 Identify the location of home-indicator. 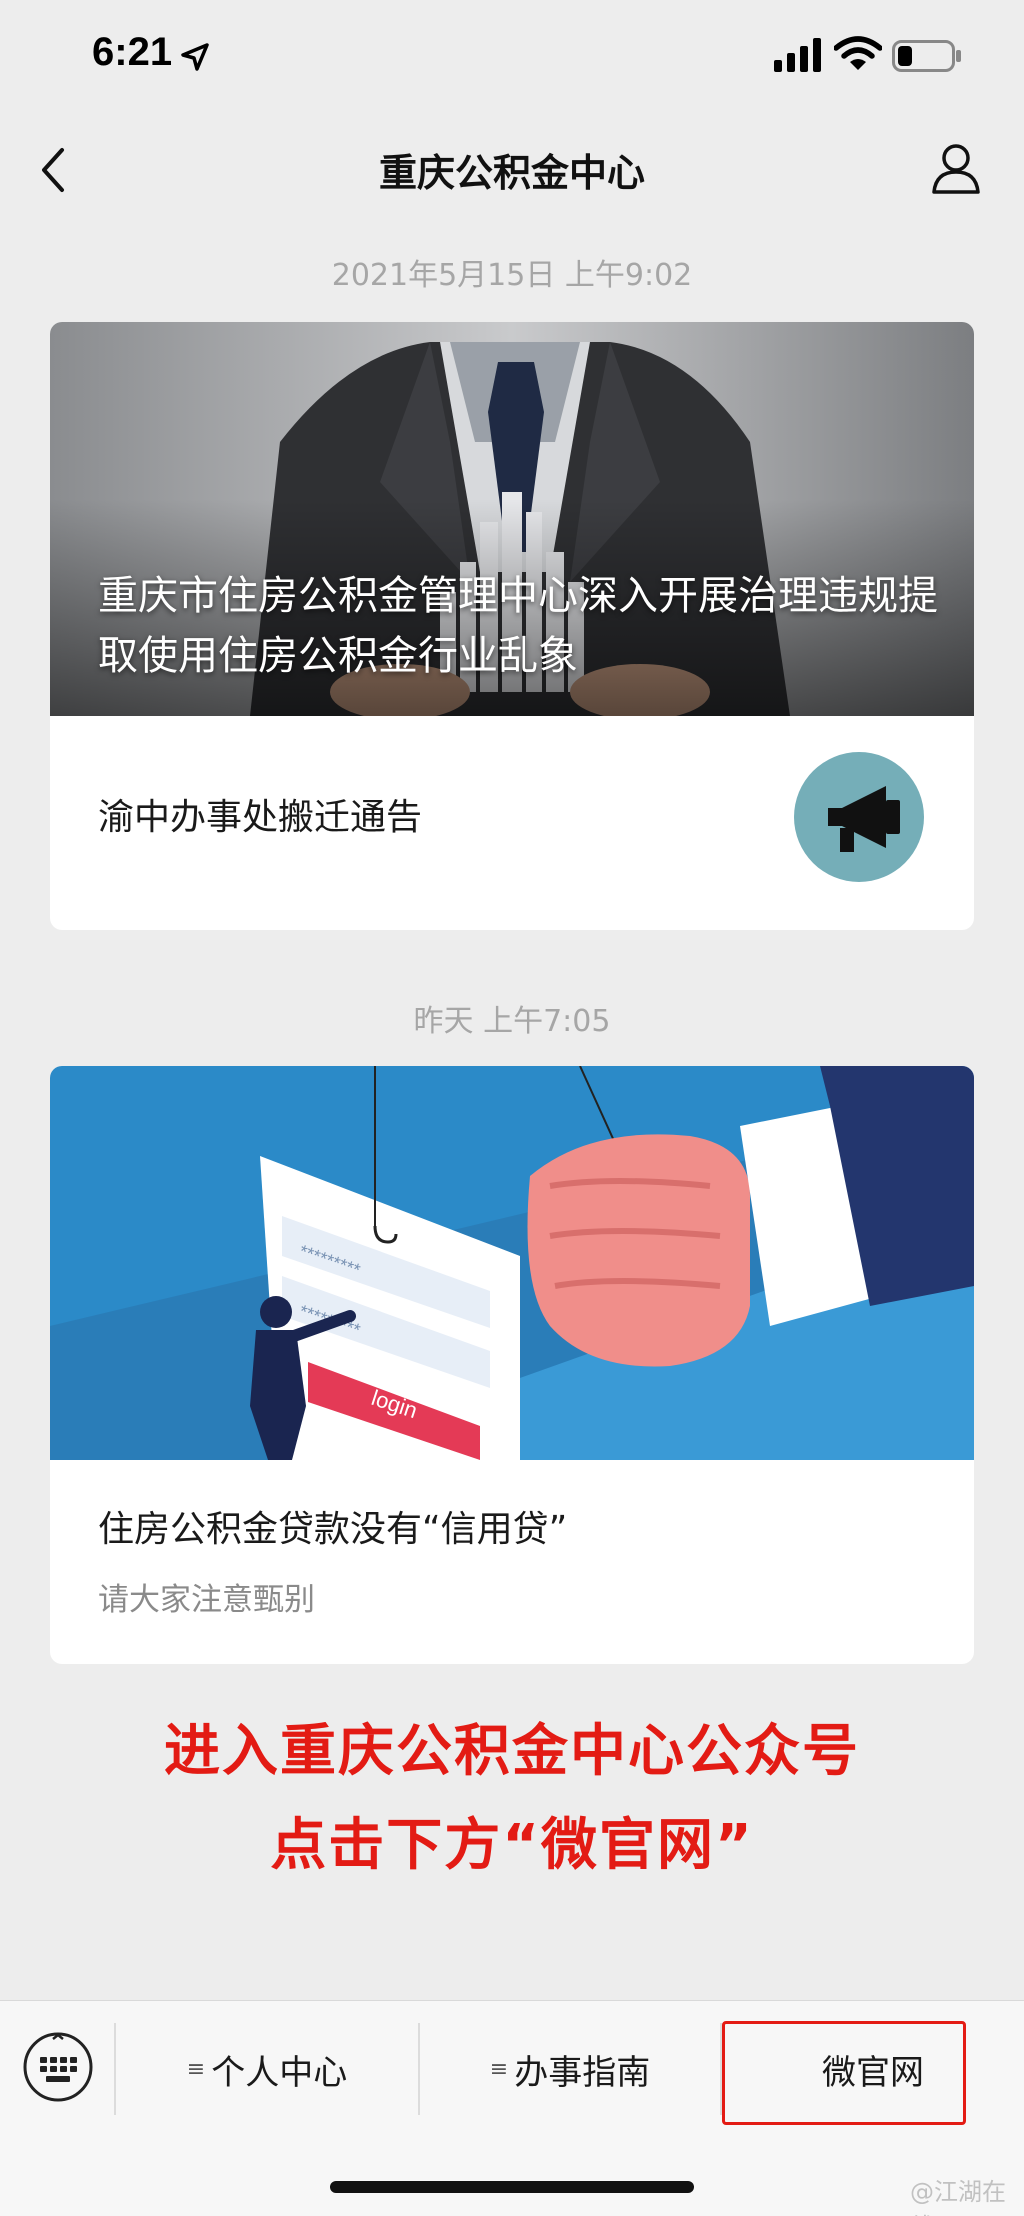
(512, 2187).